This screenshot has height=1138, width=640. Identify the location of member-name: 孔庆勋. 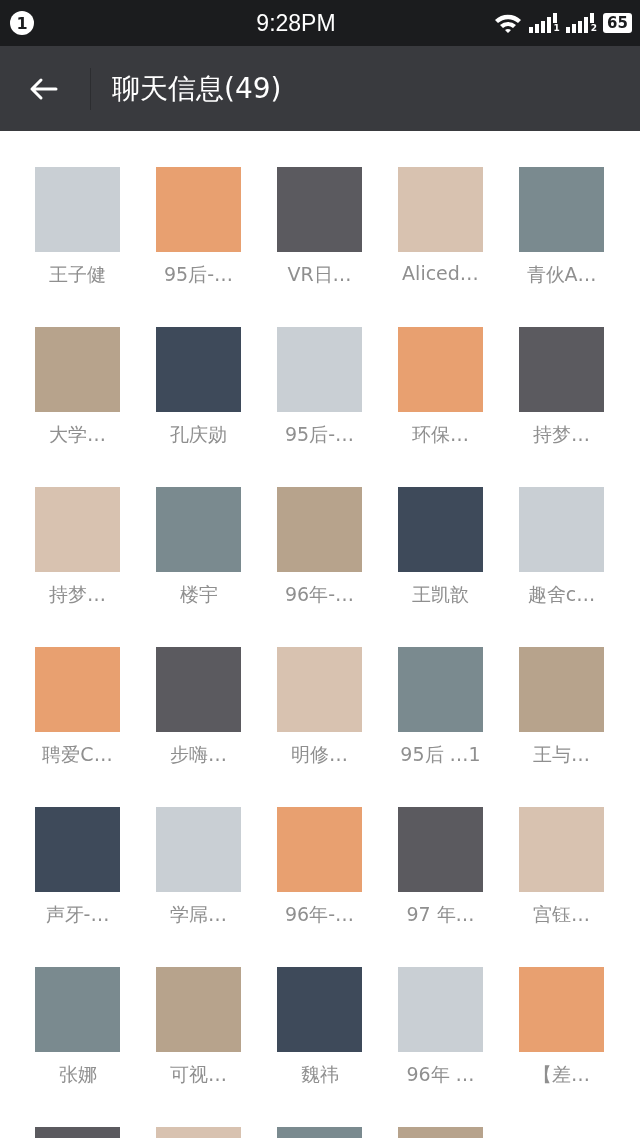
(198, 434).